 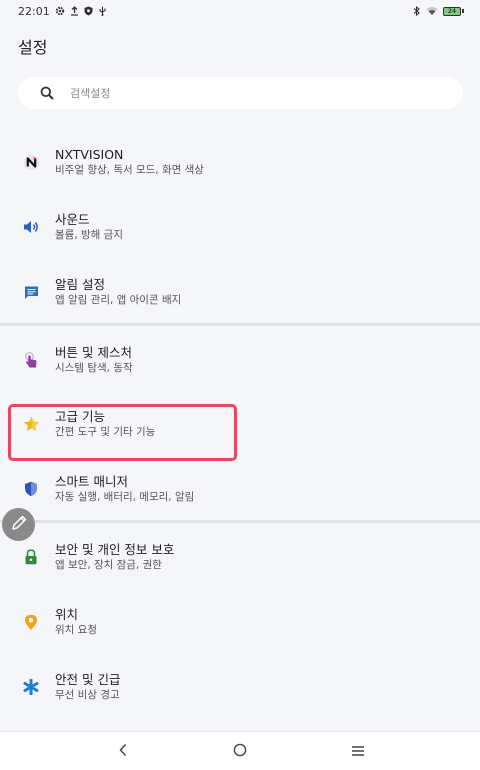 I want to click on battery-icon: 24, so click(x=453, y=11).